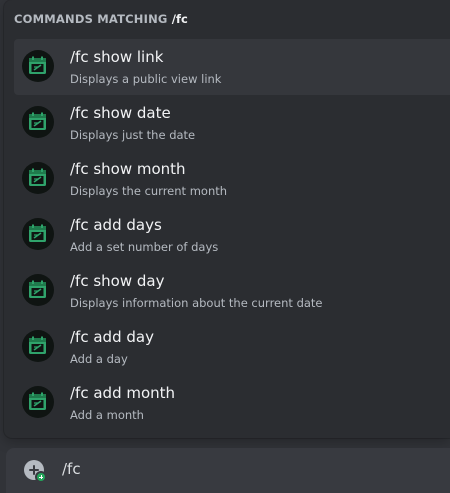 The height and width of the screenshot is (493, 450). I want to click on command-name: /fc show month, so click(128, 169).